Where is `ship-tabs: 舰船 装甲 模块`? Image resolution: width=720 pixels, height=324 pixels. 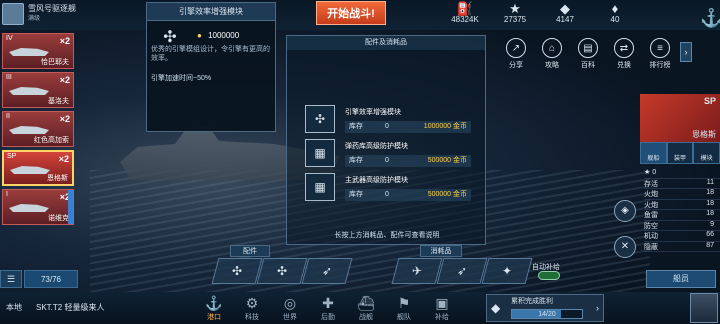
ship-tabs: 舰船 装甲 模块 is located at coordinates (680, 153).